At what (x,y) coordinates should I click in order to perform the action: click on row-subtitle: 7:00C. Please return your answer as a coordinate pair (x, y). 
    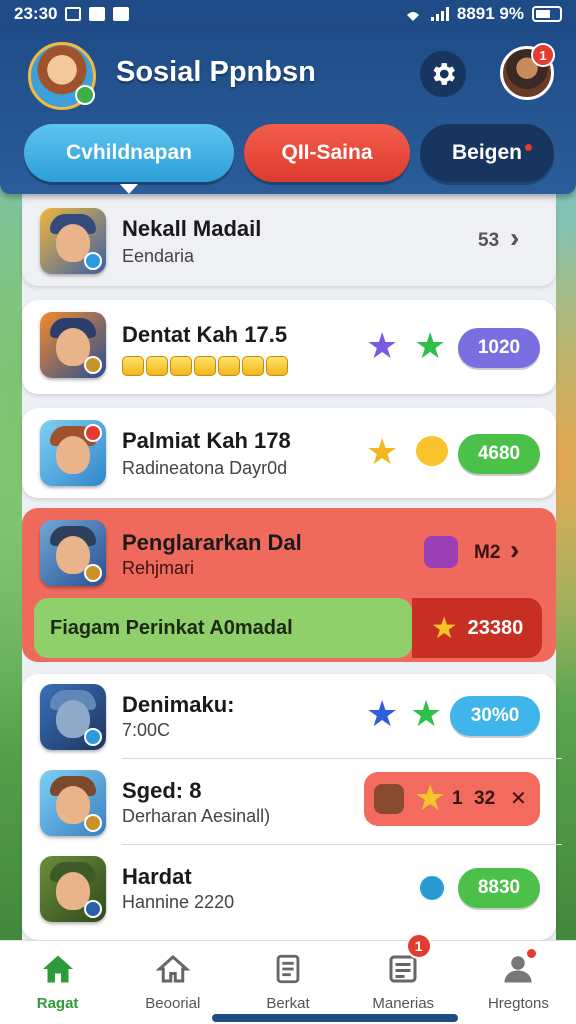
    Looking at the image, I should click on (146, 730).